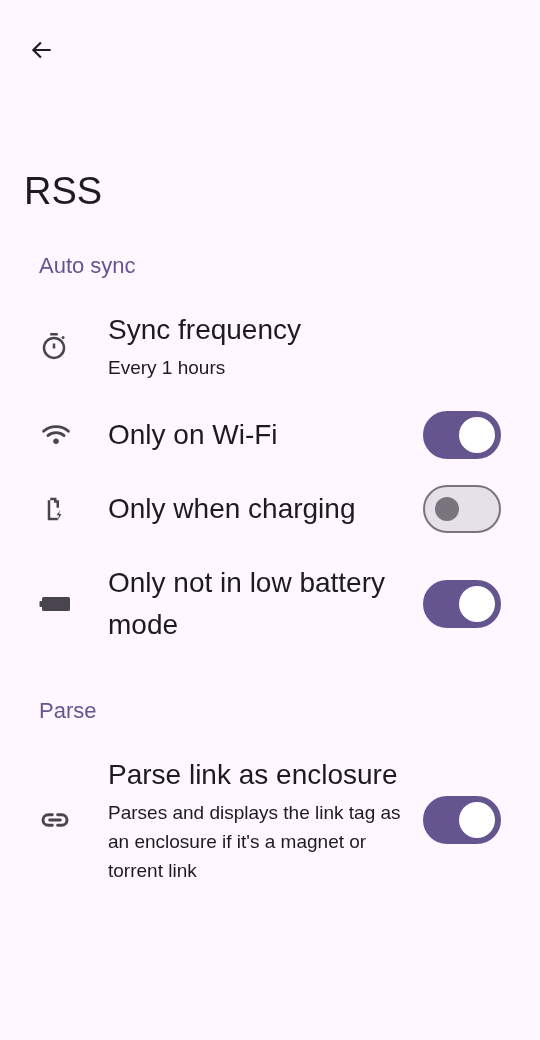 The width and height of the screenshot is (540, 1040). Describe the element at coordinates (193, 435) in the screenshot. I see `setting-title: Only on Wi-Fi` at that location.